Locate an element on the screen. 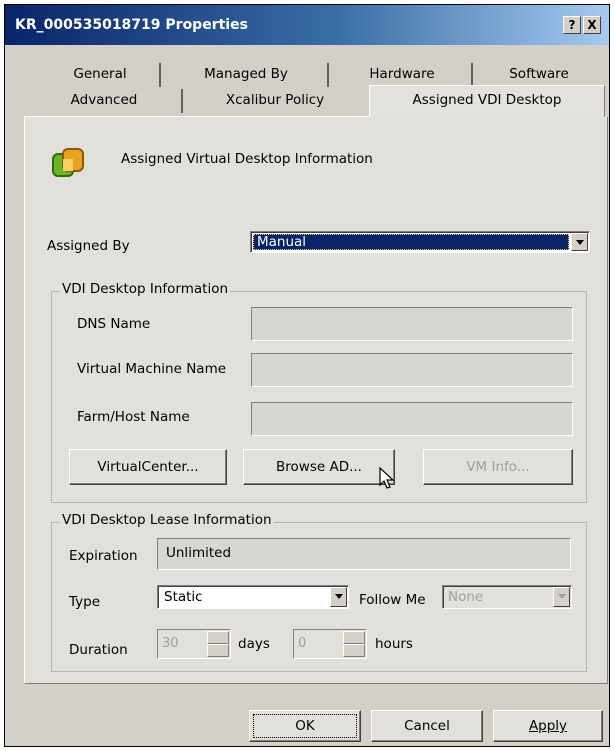  tab-managed-by: Managed By is located at coordinates (247, 75).